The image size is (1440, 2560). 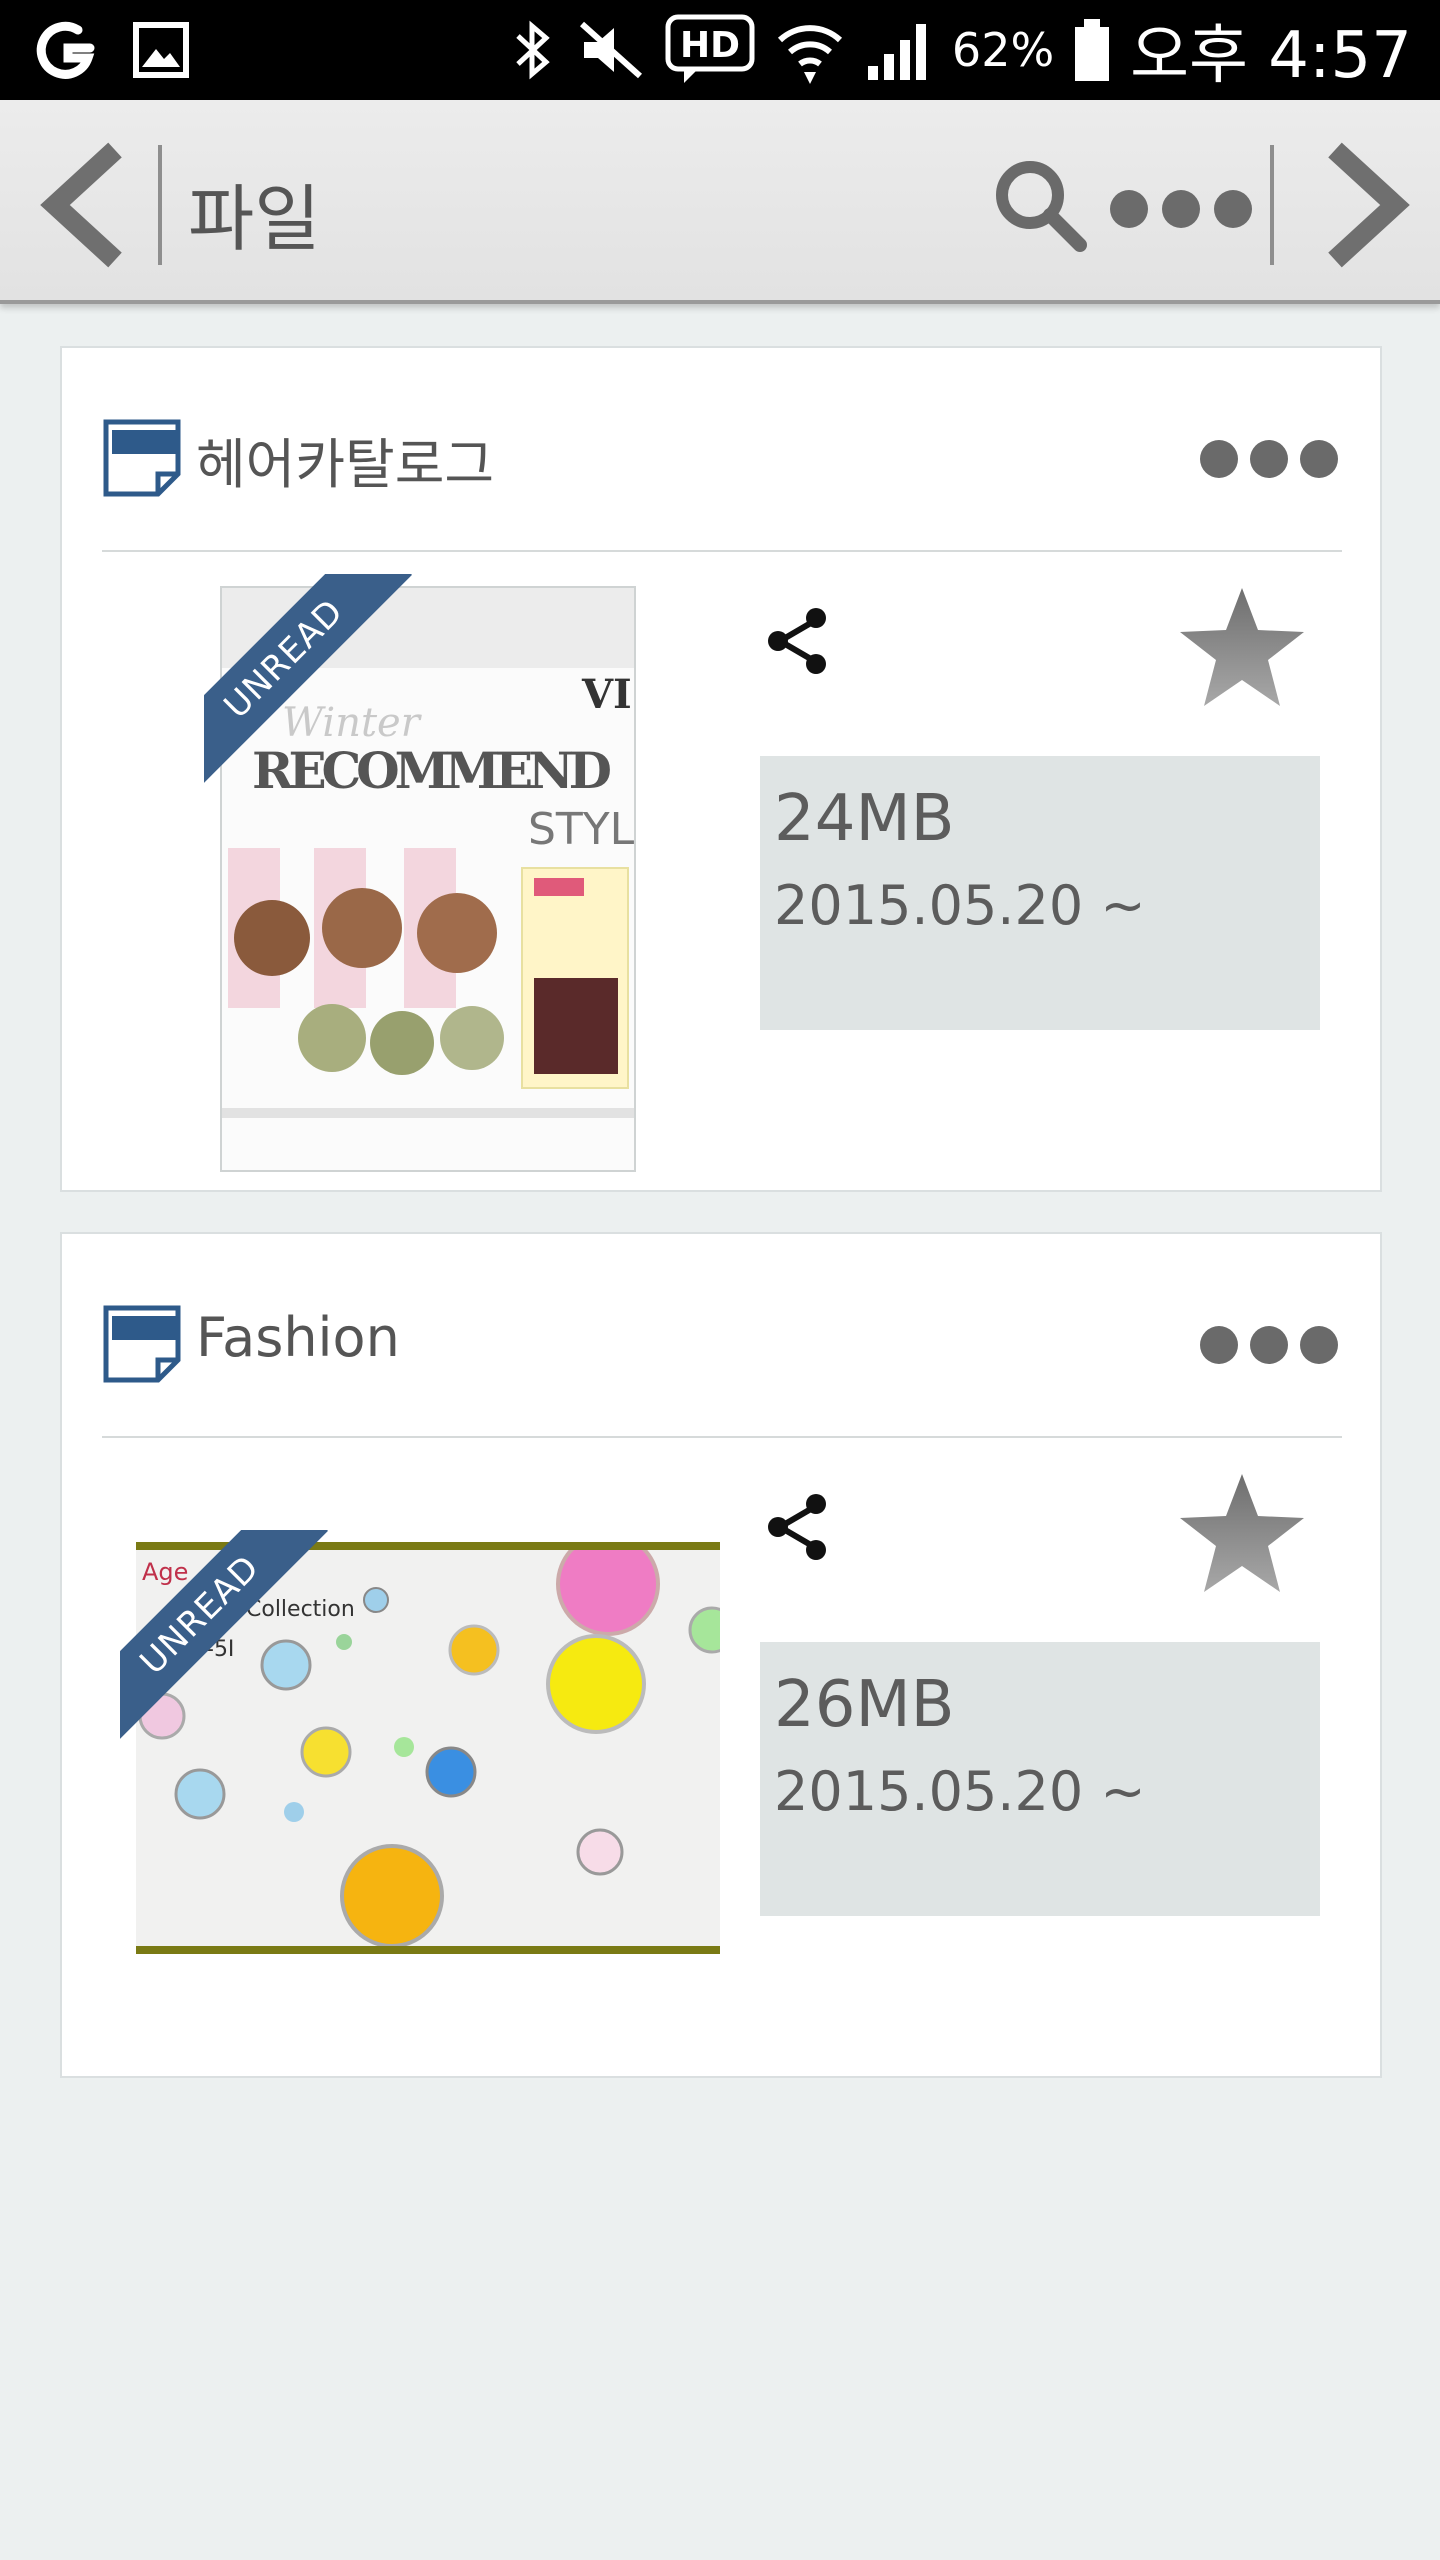 What do you see at coordinates (864, 1705) in the screenshot?
I see `file-size: 26MB` at bounding box center [864, 1705].